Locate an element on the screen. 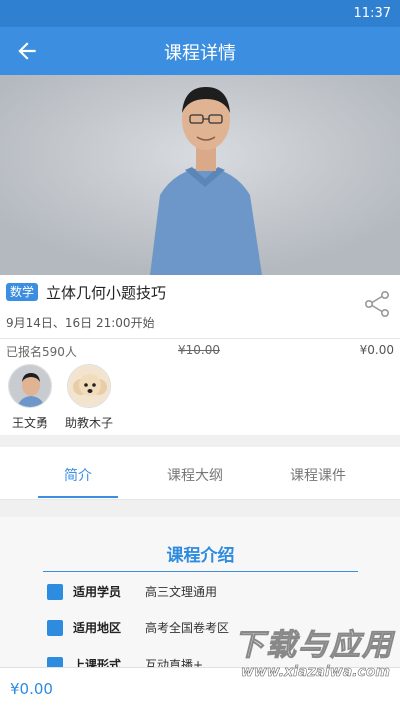 The height and width of the screenshot is (711, 400). intro-heading: 课程介绍 is located at coordinates (200, 556).